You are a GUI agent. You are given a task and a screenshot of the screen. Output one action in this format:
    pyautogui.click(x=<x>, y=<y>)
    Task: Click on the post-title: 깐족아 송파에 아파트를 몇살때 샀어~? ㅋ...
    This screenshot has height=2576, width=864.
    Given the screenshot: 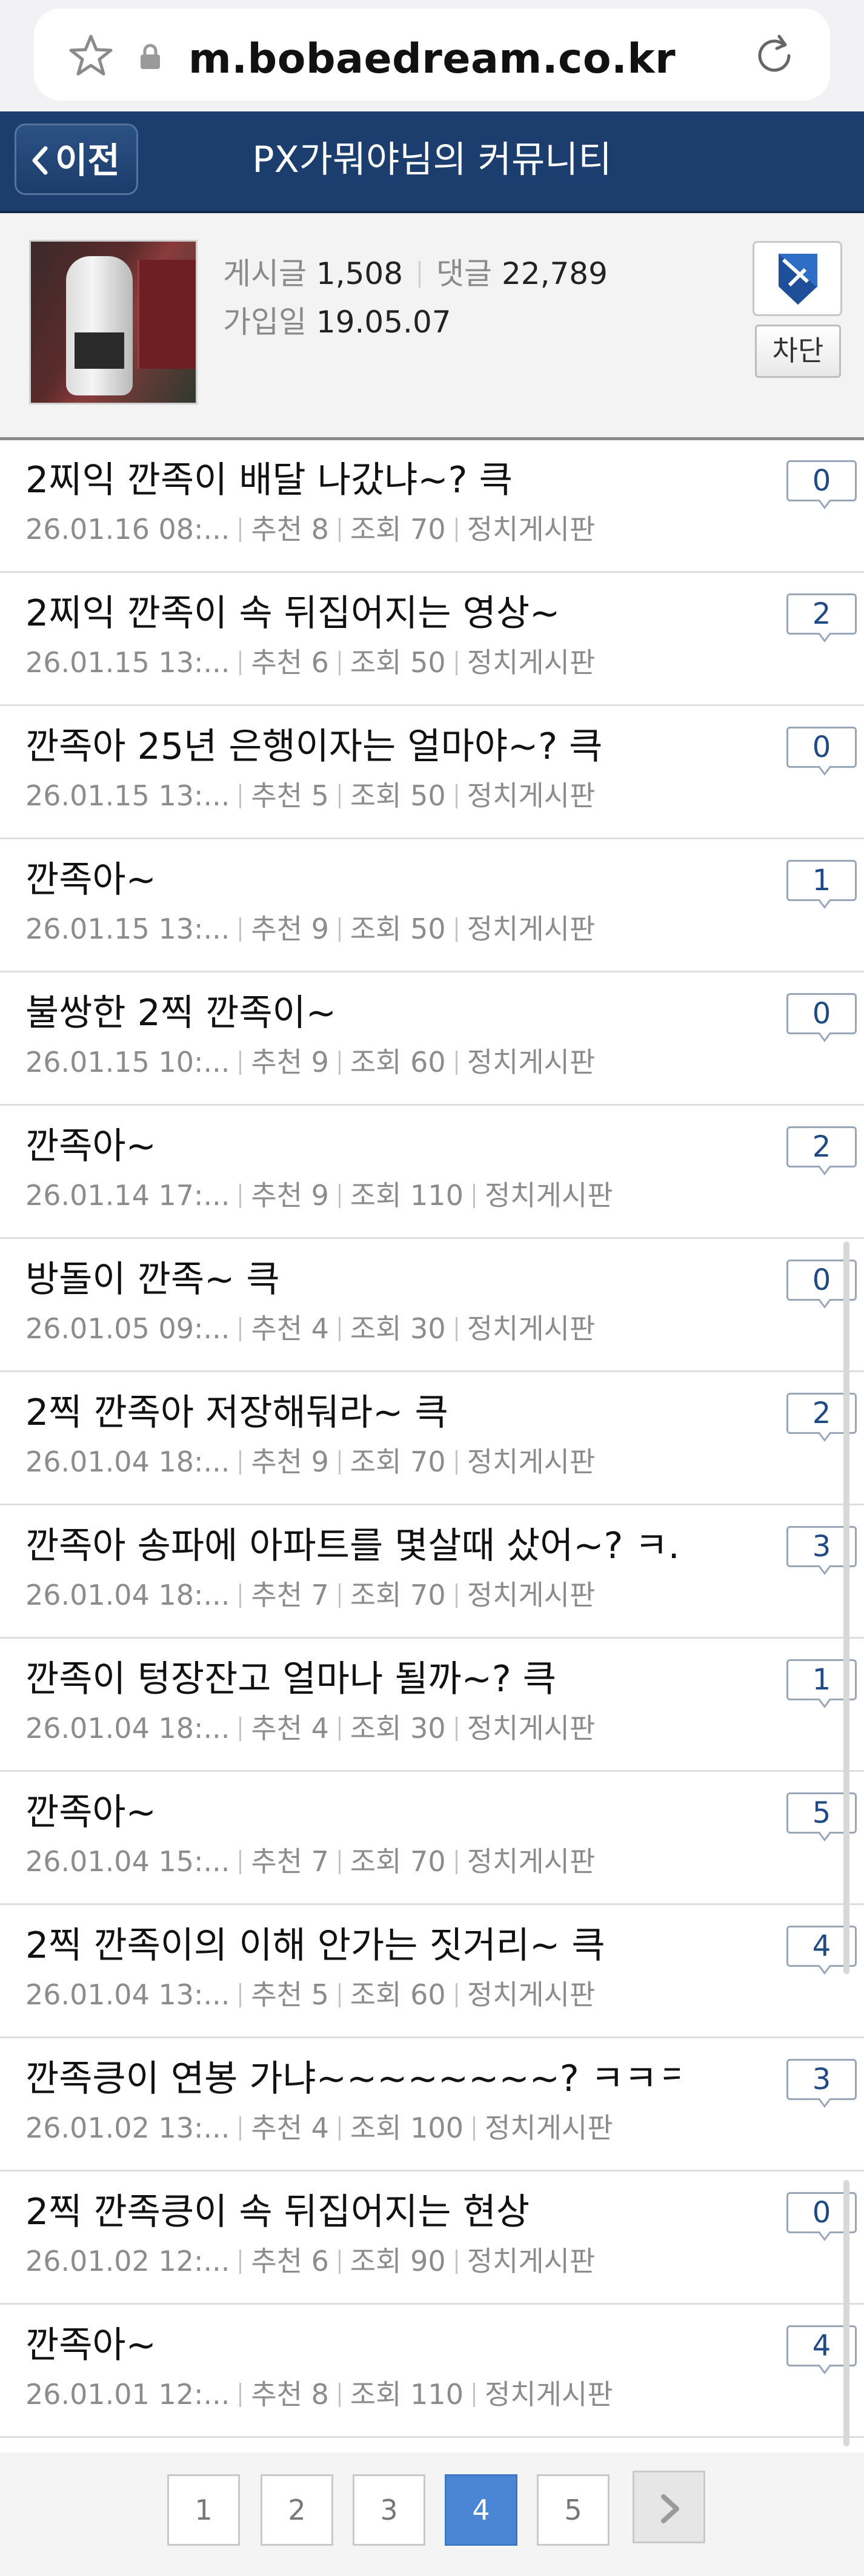 What is the action you would take?
    pyautogui.click(x=352, y=1546)
    